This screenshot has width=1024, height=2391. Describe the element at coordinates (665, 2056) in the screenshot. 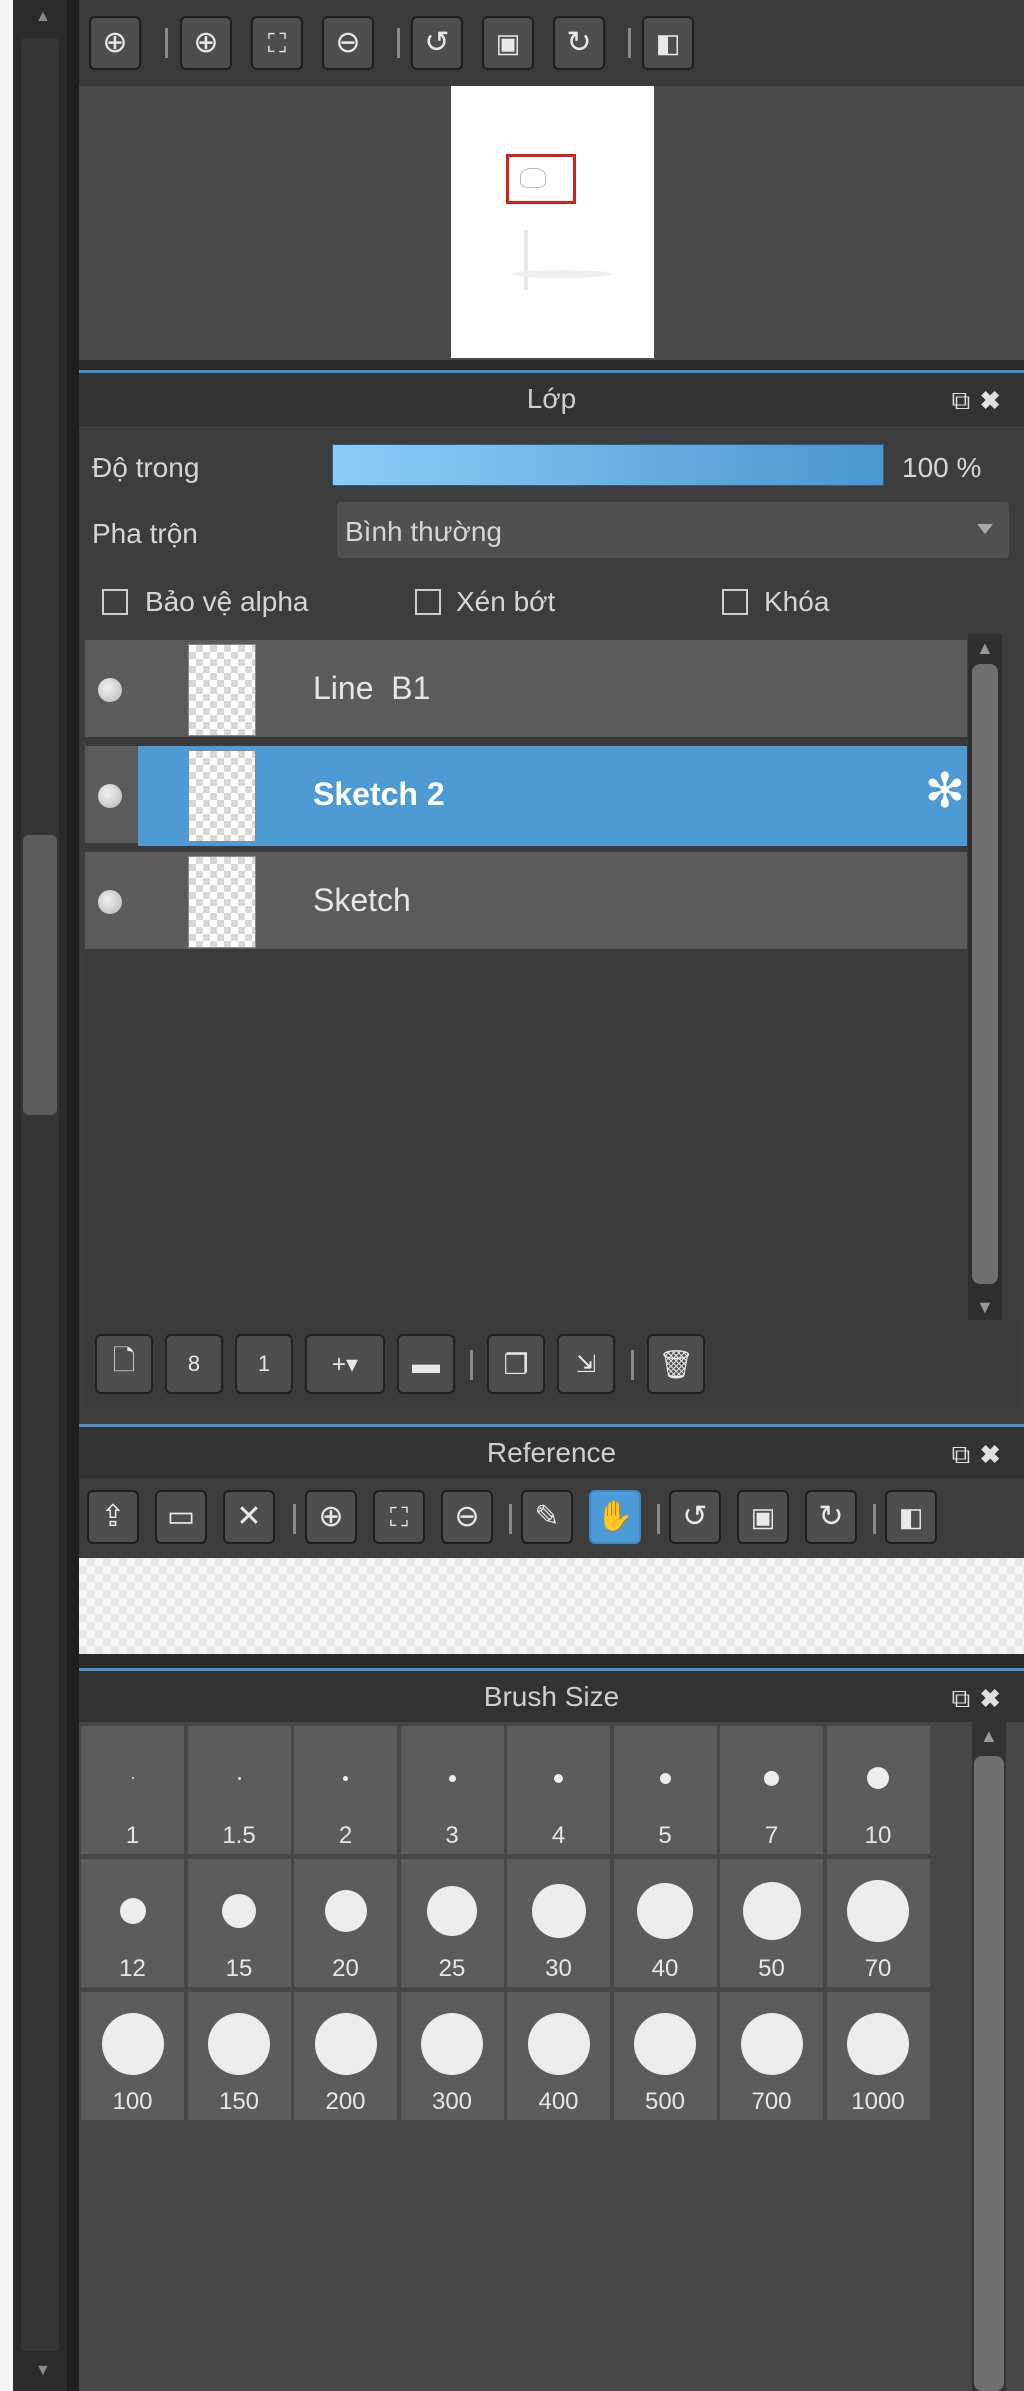

I see `brush-size-500: 500` at that location.